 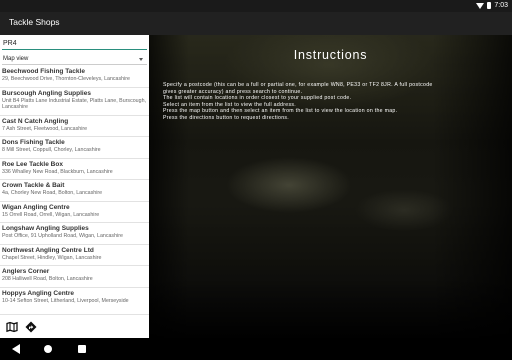 What do you see at coordinates (141, 59) in the screenshot?
I see `dropdown-arrow-icon` at bounding box center [141, 59].